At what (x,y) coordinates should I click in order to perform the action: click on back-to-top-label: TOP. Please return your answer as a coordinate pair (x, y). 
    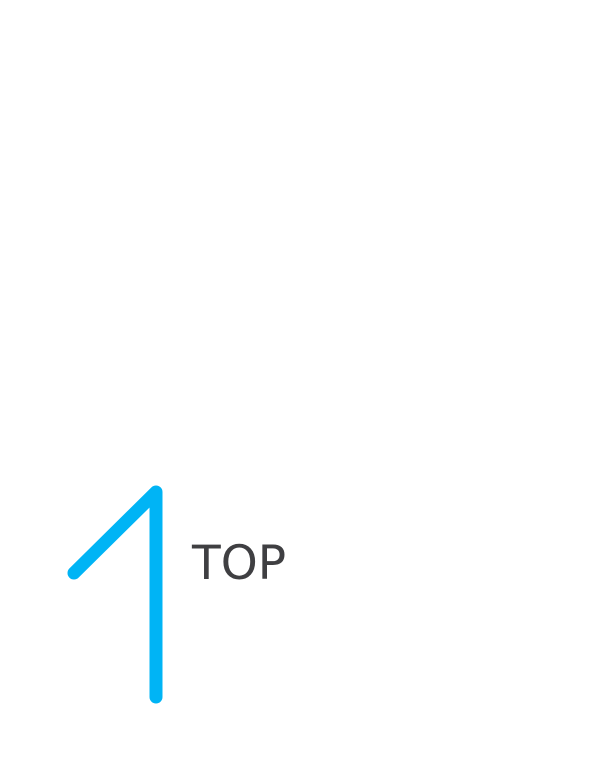
    Looking at the image, I should click on (239, 563).